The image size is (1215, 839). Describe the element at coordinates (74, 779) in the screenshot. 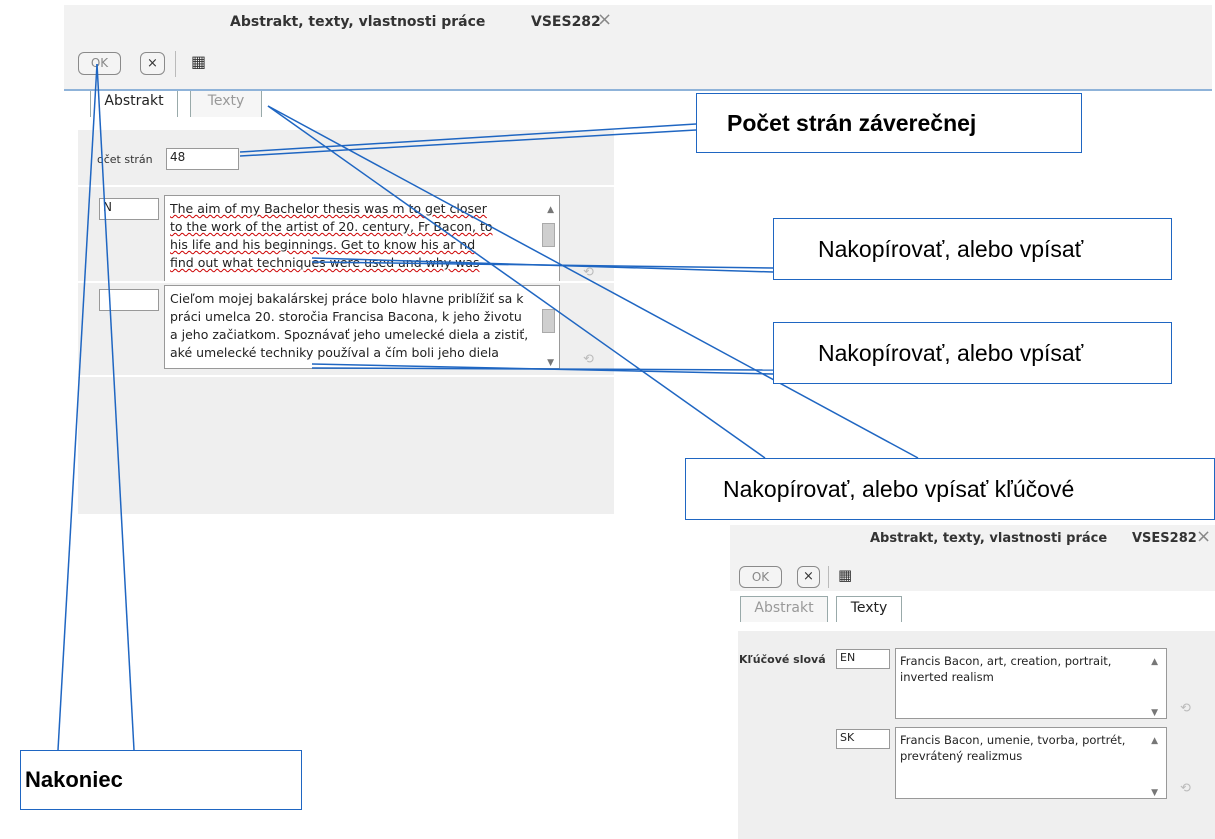

I see `callout-text: Nakoniec` at that location.